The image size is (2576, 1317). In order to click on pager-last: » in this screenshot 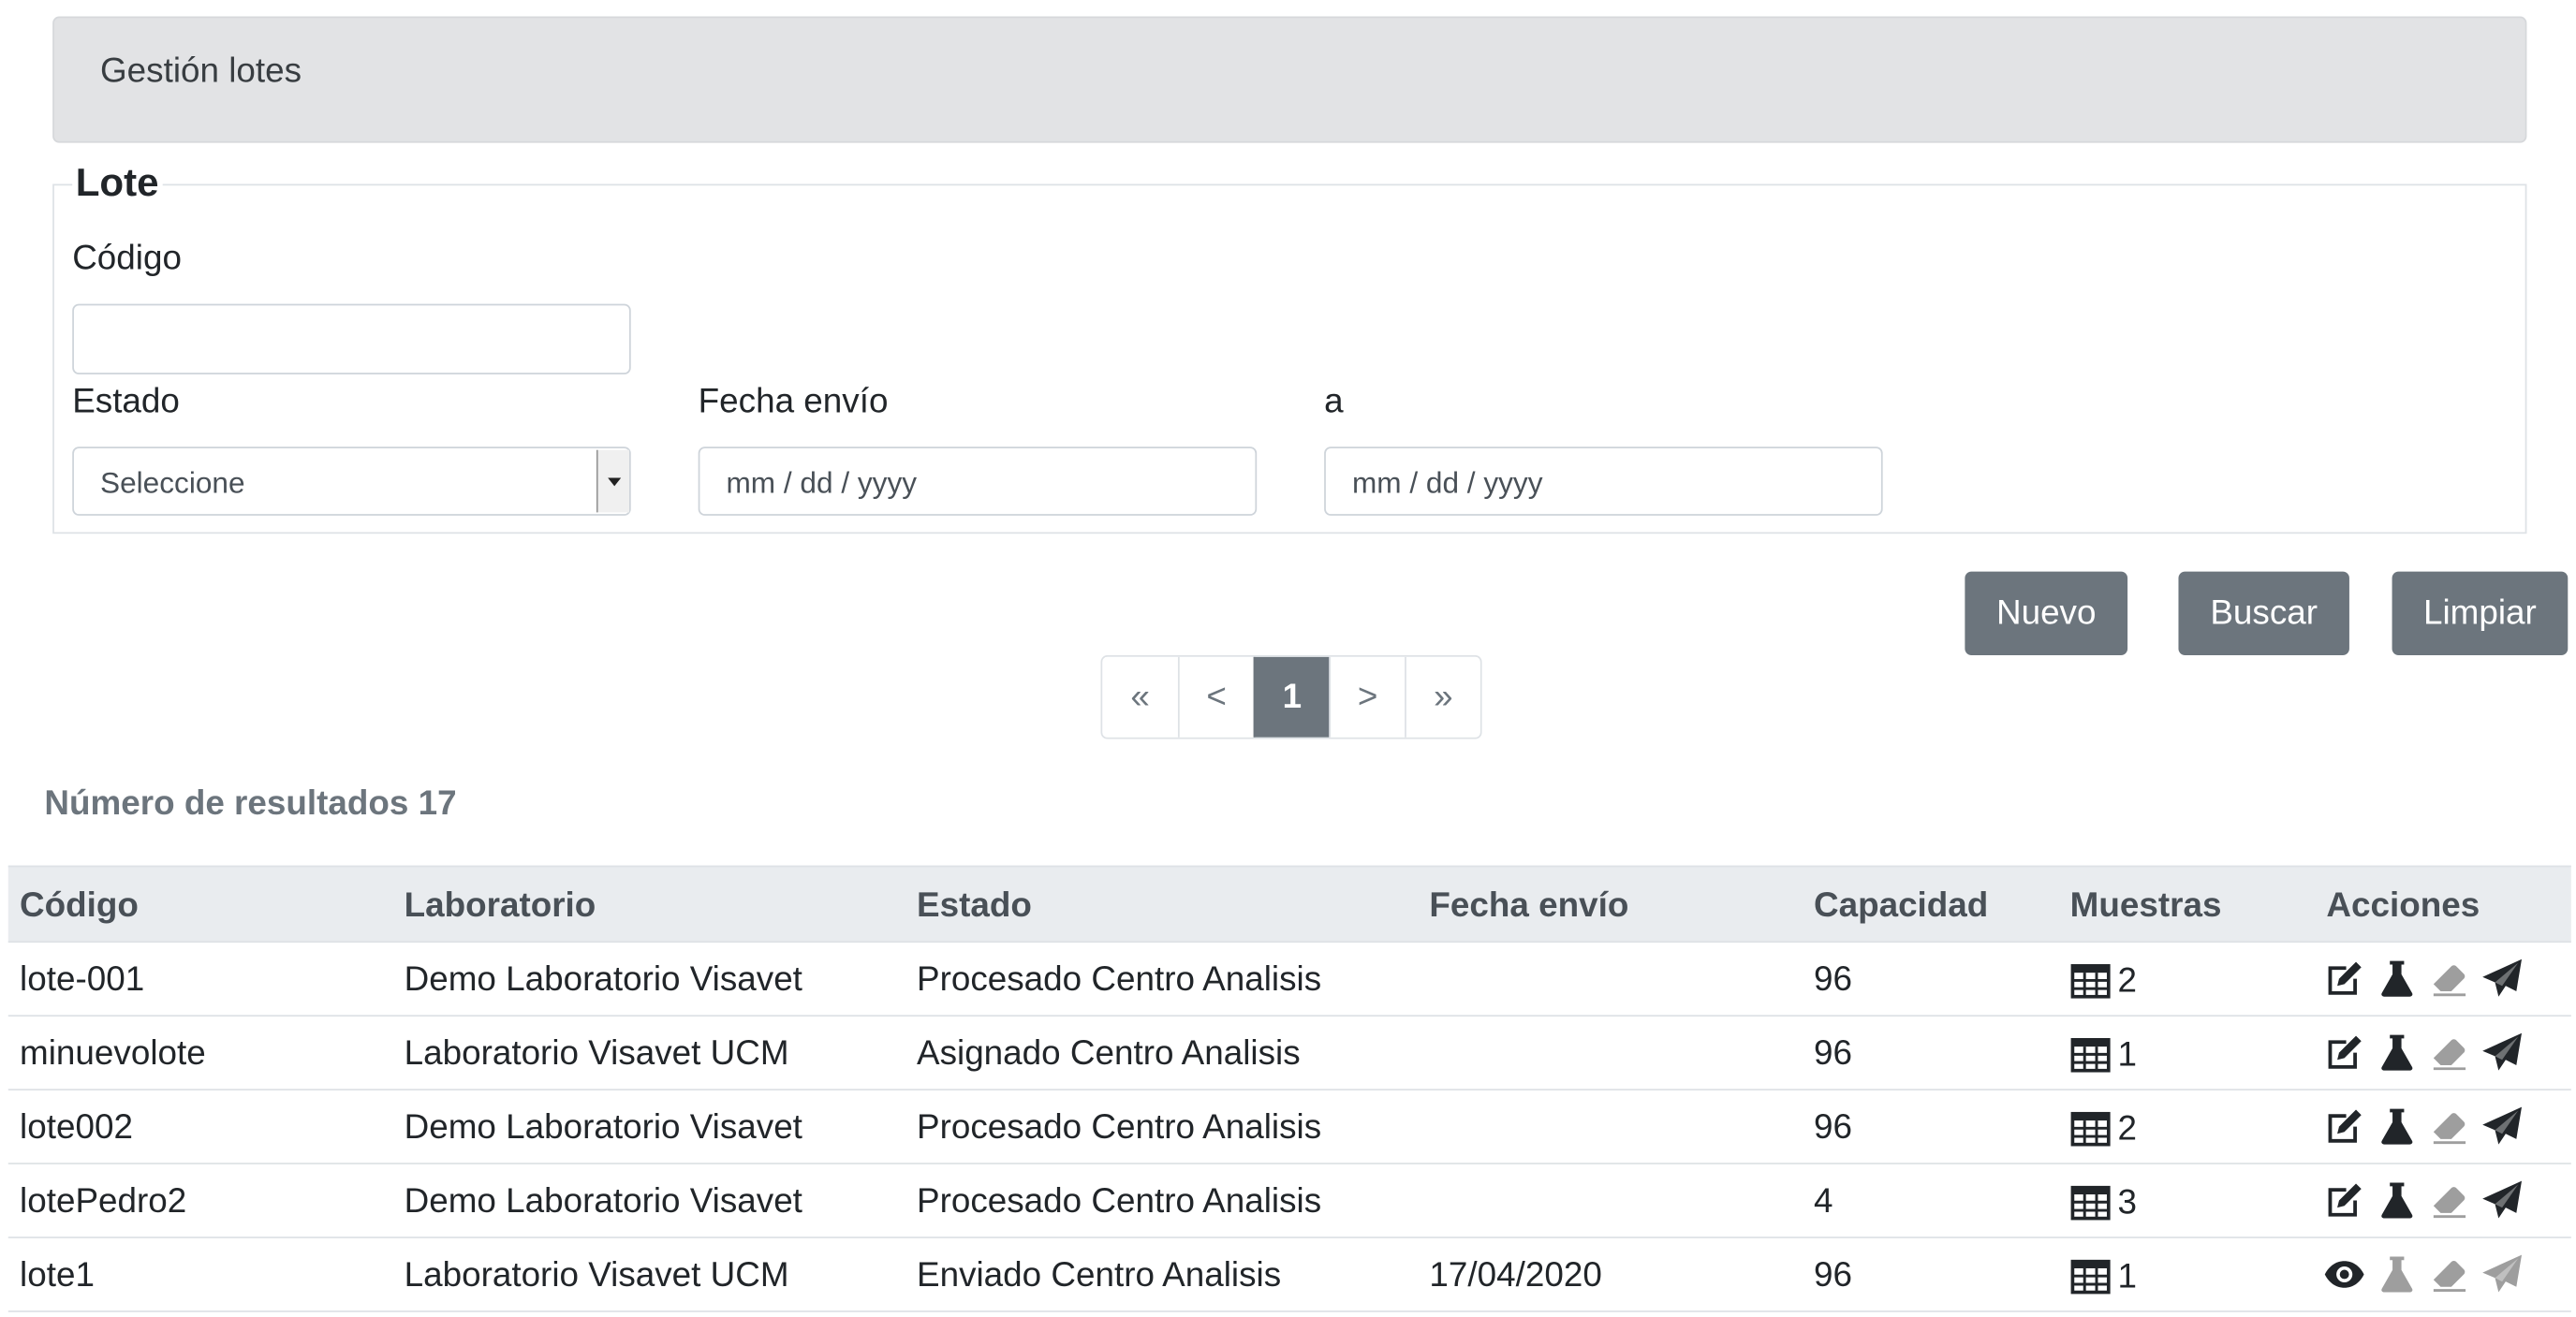, I will do `click(1442, 697)`.